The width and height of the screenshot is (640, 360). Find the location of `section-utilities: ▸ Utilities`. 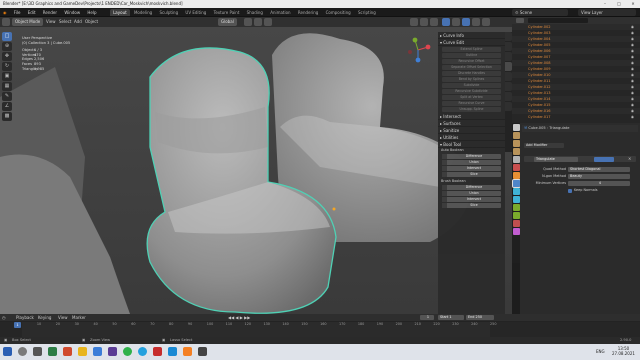

section-utilities: ▸ Utilities is located at coordinates (471, 137).